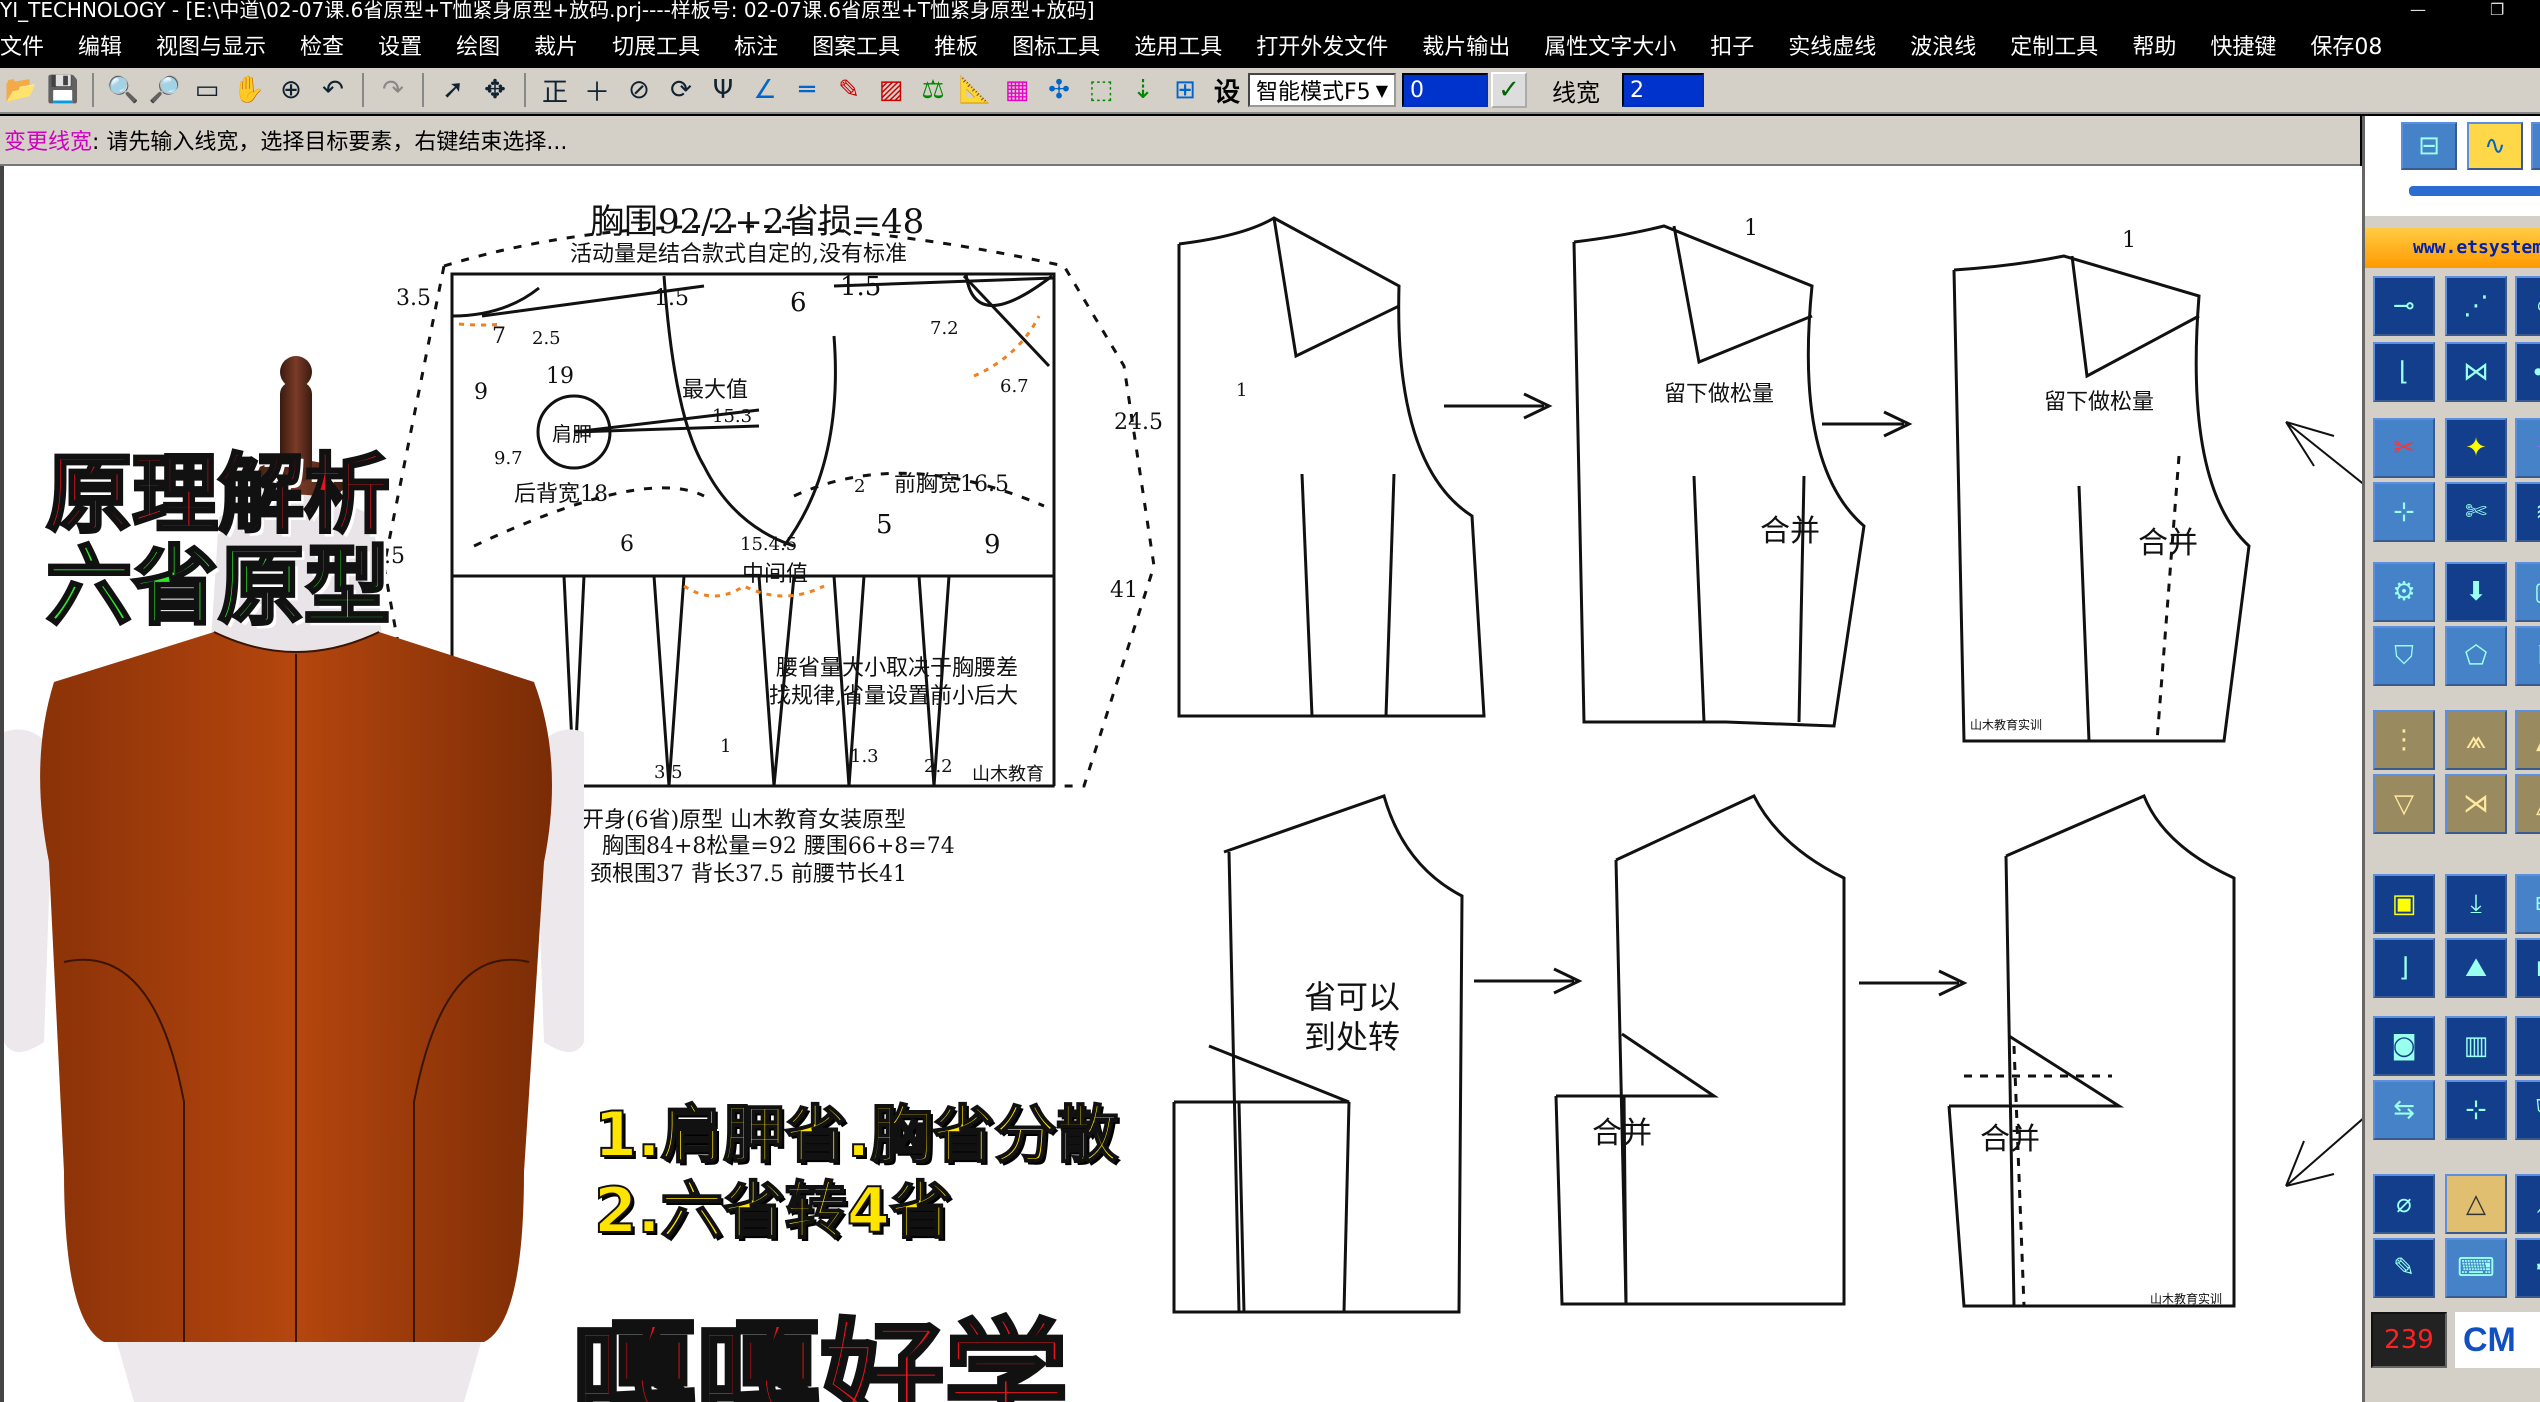  Describe the element at coordinates (2527, 448) in the screenshot. I see `tool-fan-icon: ✧` at that location.